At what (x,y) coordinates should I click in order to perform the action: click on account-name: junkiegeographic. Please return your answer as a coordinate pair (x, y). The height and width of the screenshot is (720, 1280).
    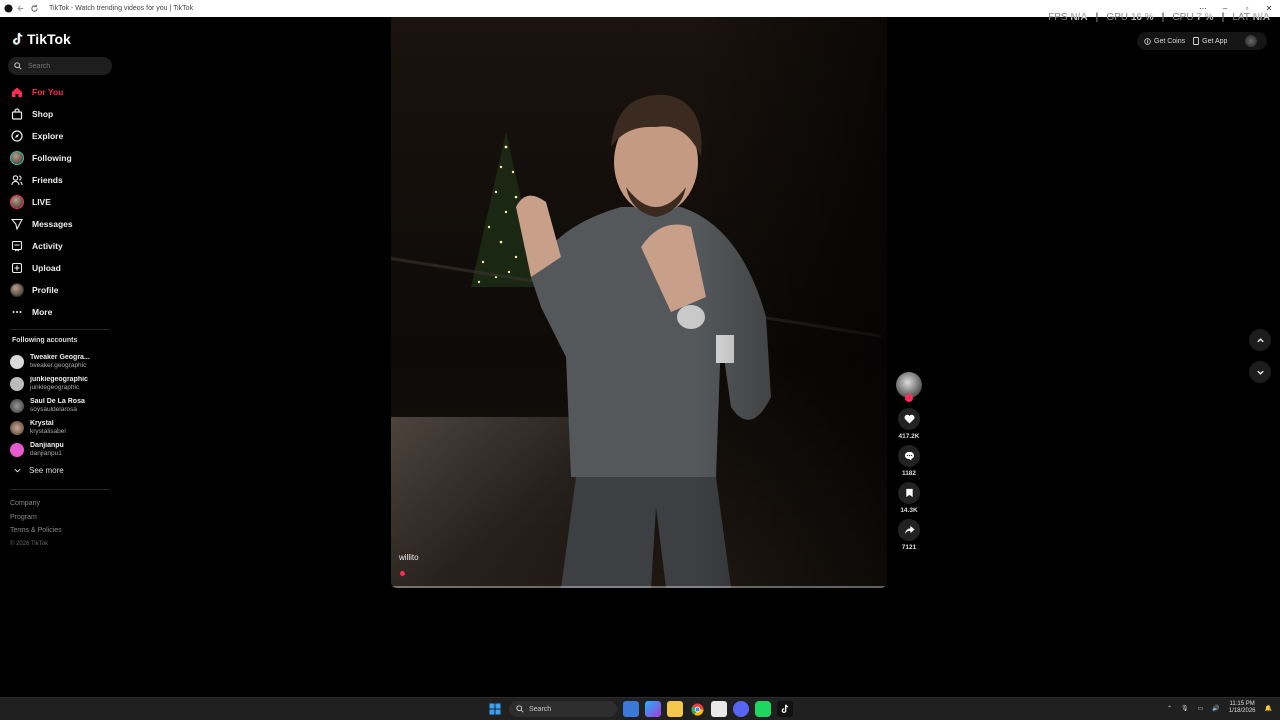
    Looking at the image, I should click on (59, 379).